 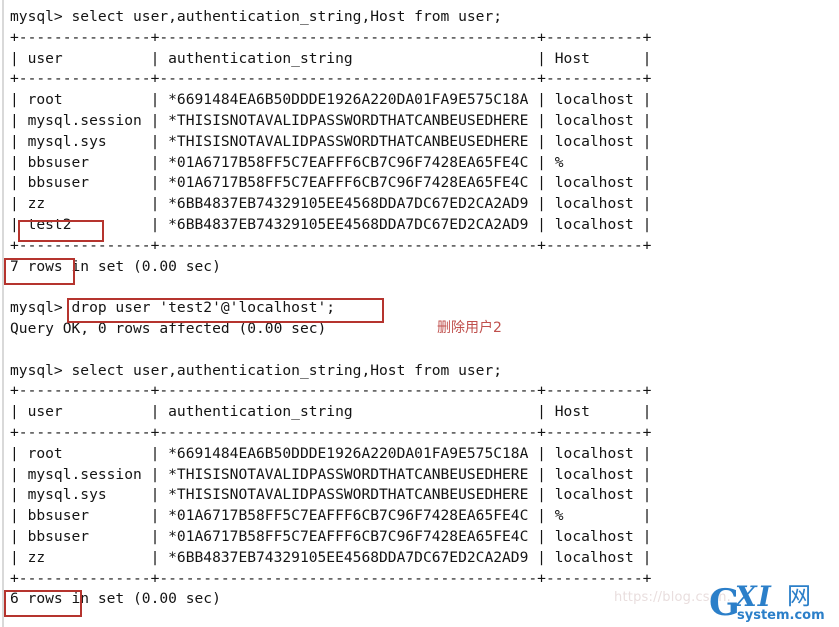 What do you see at coordinates (168, 328) in the screenshot?
I see `console-line: Query OK, 0 rows affected (0.00 sec)` at bounding box center [168, 328].